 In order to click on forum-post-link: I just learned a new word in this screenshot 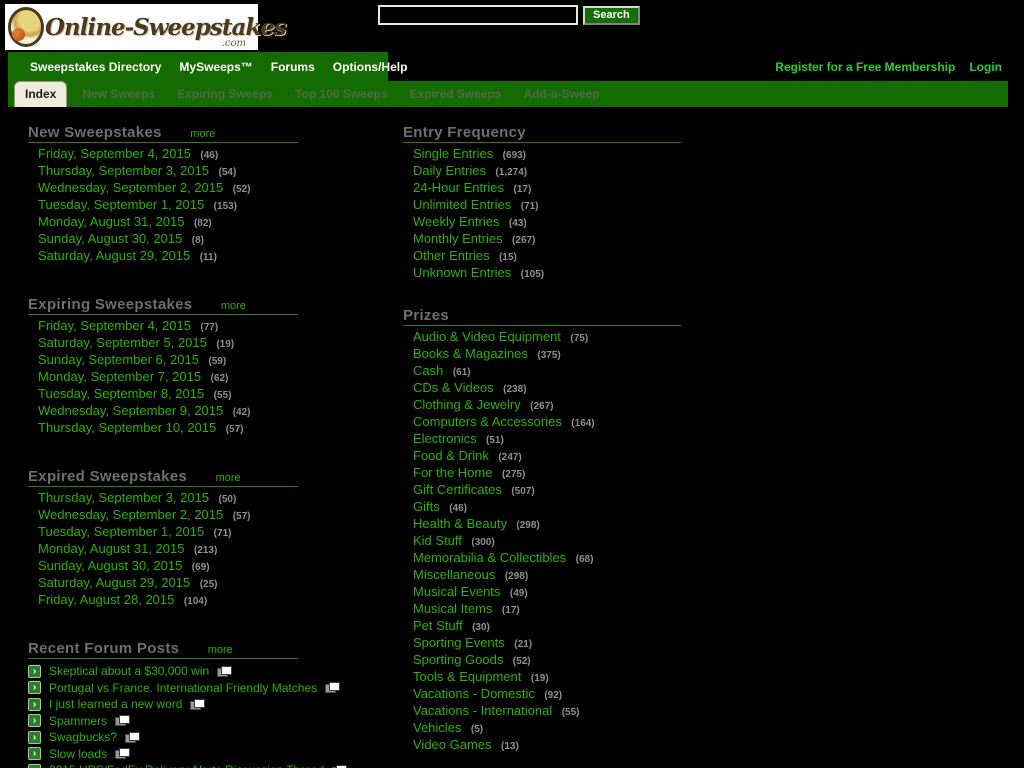, I will do `click(115, 704)`.